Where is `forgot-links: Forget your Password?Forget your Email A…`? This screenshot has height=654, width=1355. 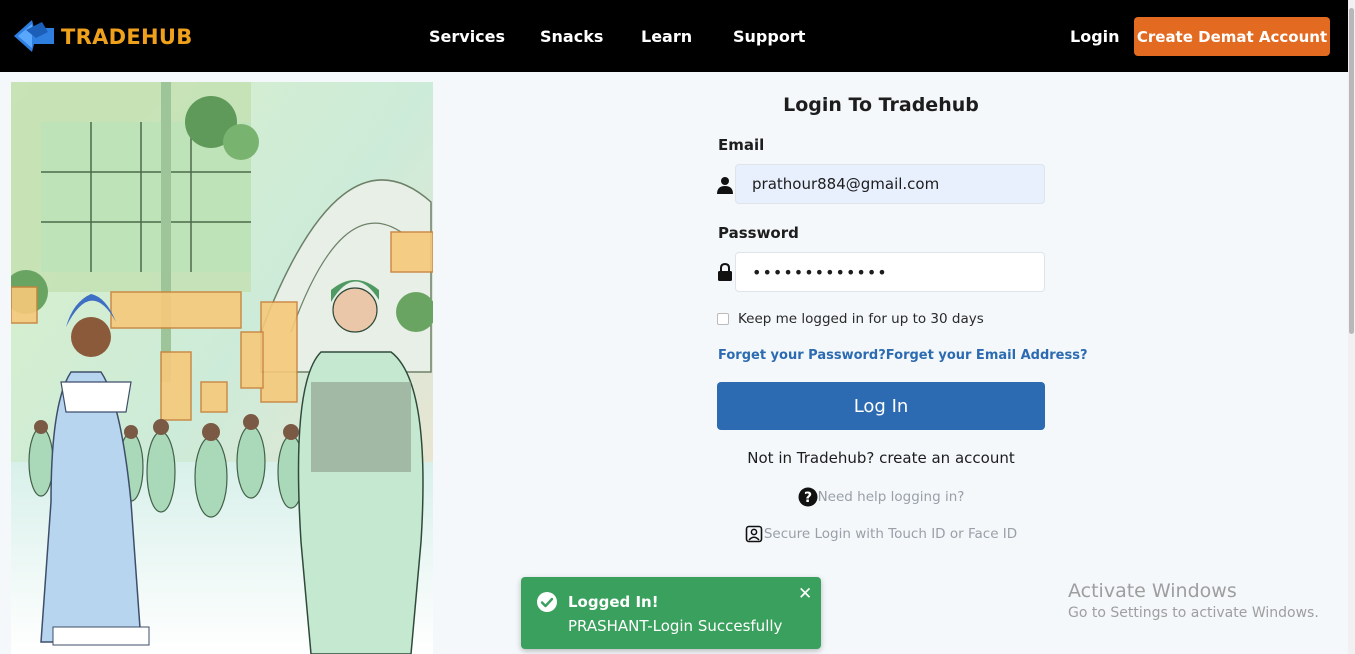 forgot-links: Forget your Password?Forget your Email A… is located at coordinates (903, 355).